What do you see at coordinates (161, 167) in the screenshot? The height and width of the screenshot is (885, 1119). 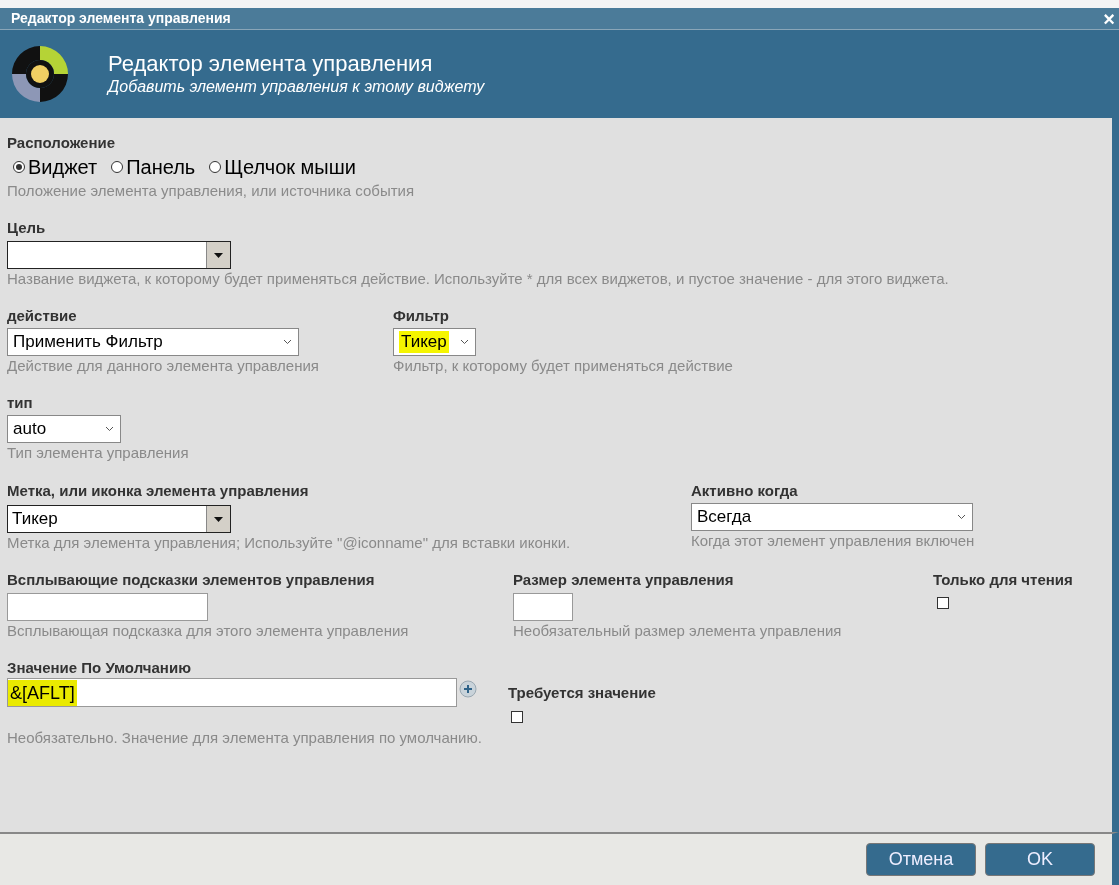 I see `radio-label: Панель` at bounding box center [161, 167].